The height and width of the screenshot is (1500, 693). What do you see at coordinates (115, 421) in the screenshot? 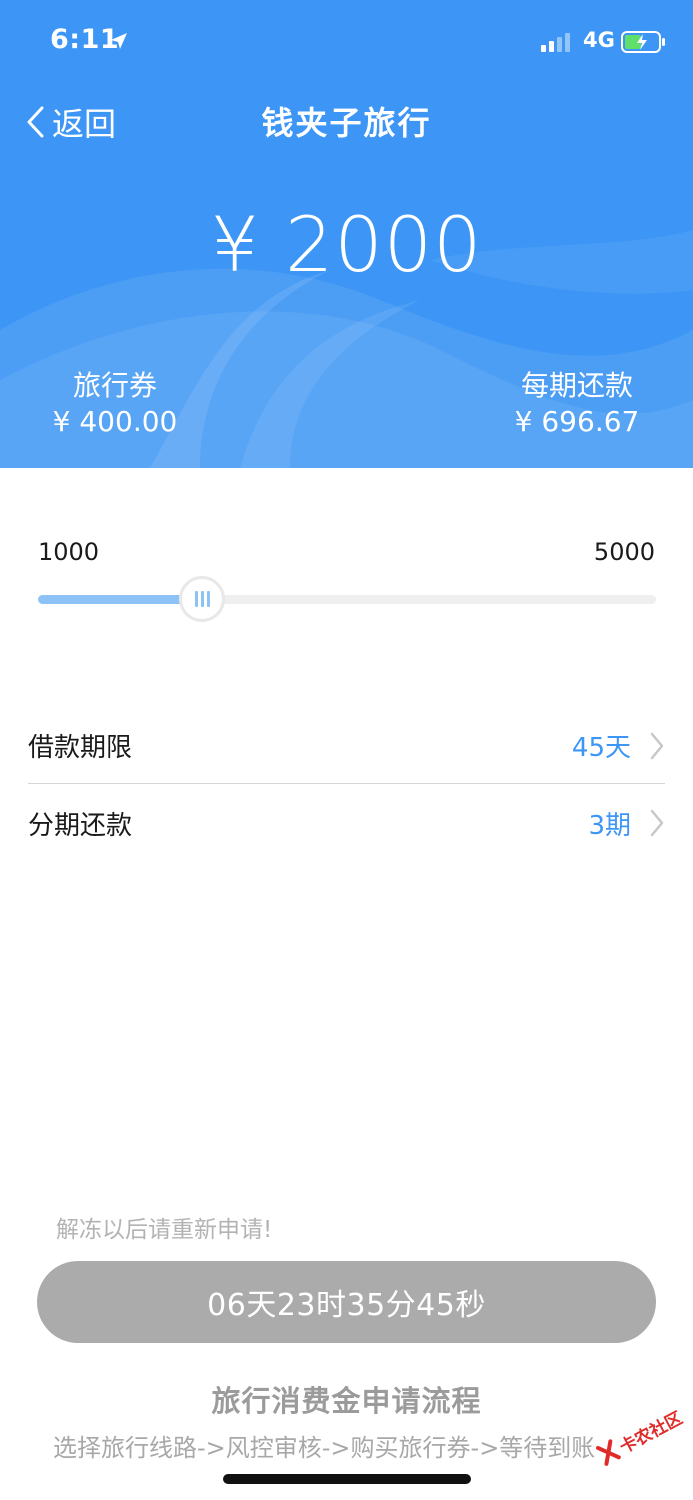
I see `voucher-value: ¥ 400.00` at bounding box center [115, 421].